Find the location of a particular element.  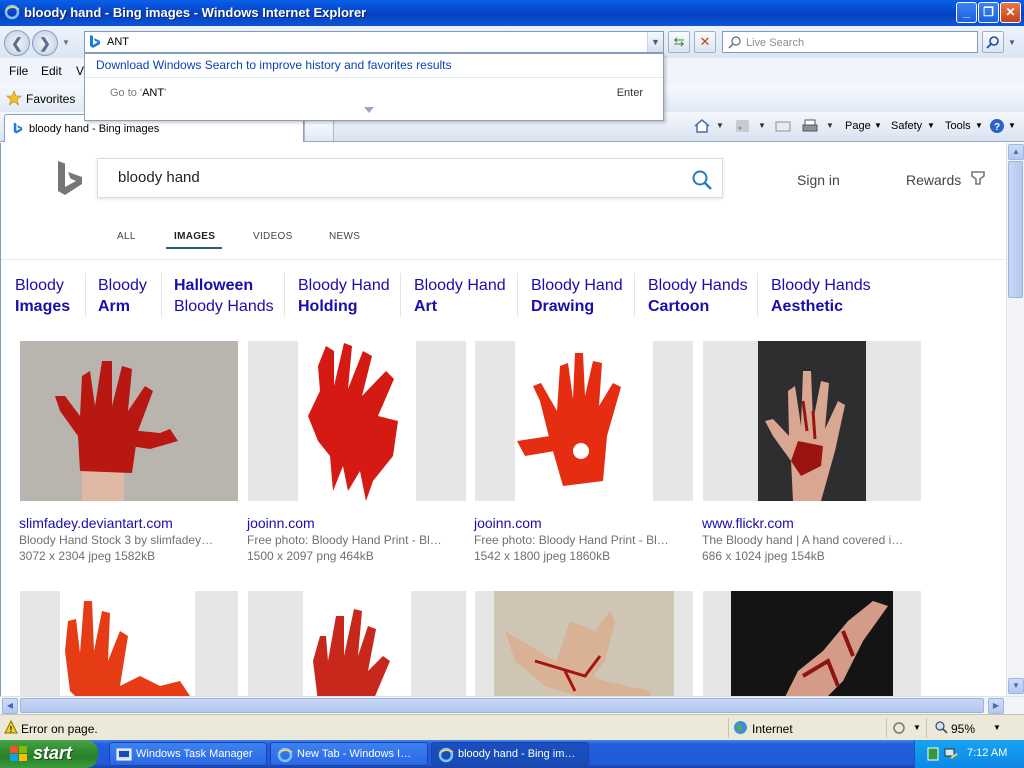

stop-button: ✕ is located at coordinates (705, 42).